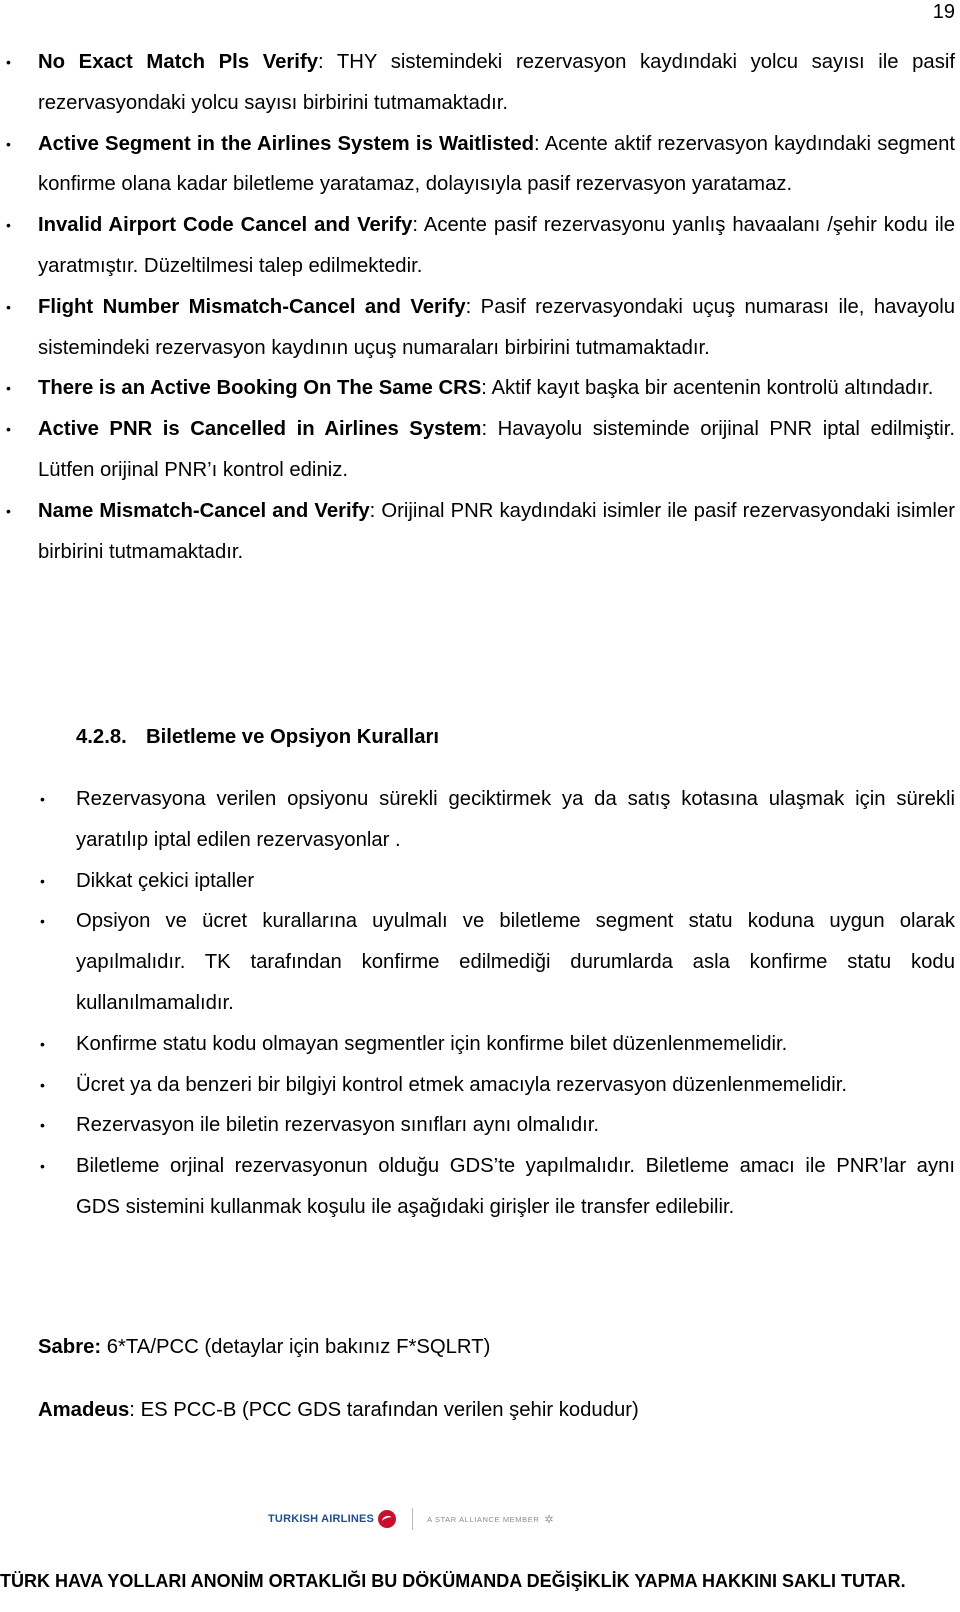 The height and width of the screenshot is (1612, 960). Describe the element at coordinates (549, 1519) in the screenshot. I see `star-alliance-icon: ✲` at that location.